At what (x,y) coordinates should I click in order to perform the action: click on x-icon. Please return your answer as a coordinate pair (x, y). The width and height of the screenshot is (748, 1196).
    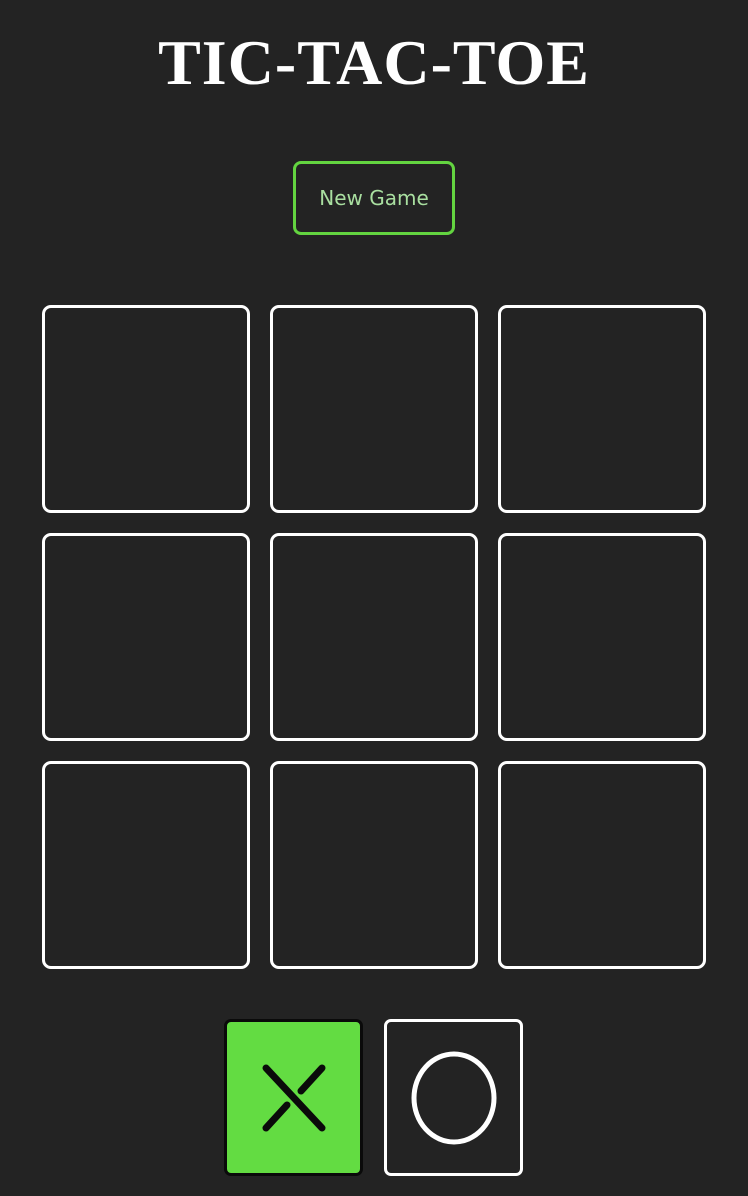
    Looking at the image, I should click on (293, 1097).